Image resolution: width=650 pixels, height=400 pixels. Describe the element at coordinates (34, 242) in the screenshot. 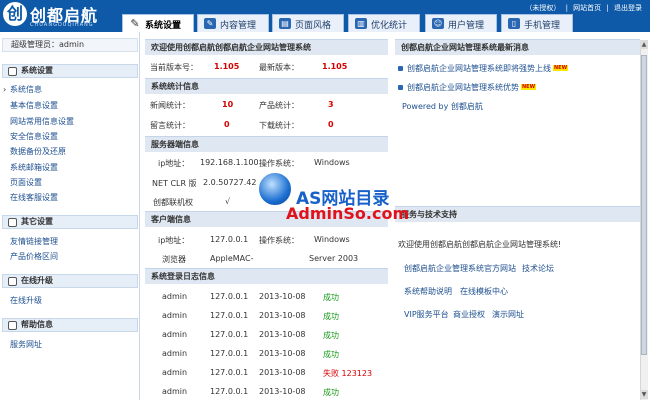

I see `sidebar-item-friend-links: 友情链接管理` at that location.